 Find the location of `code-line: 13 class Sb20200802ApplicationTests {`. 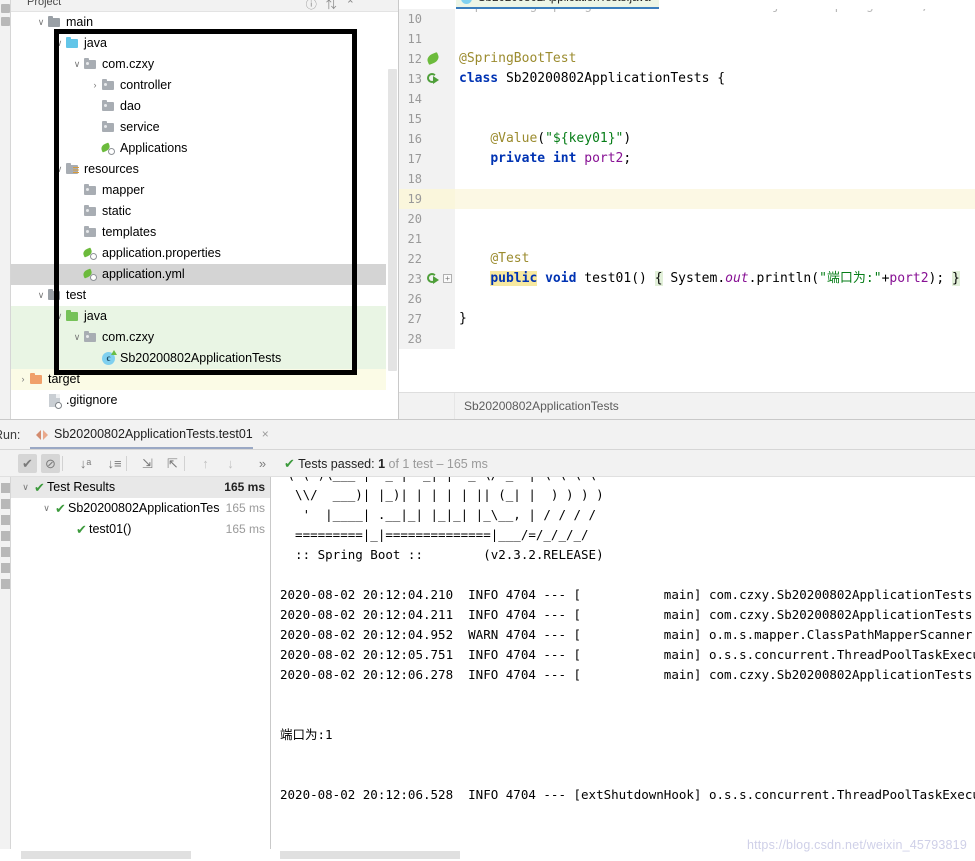

code-line: 13 class Sb20200802ApplicationTests { is located at coordinates (687, 79).